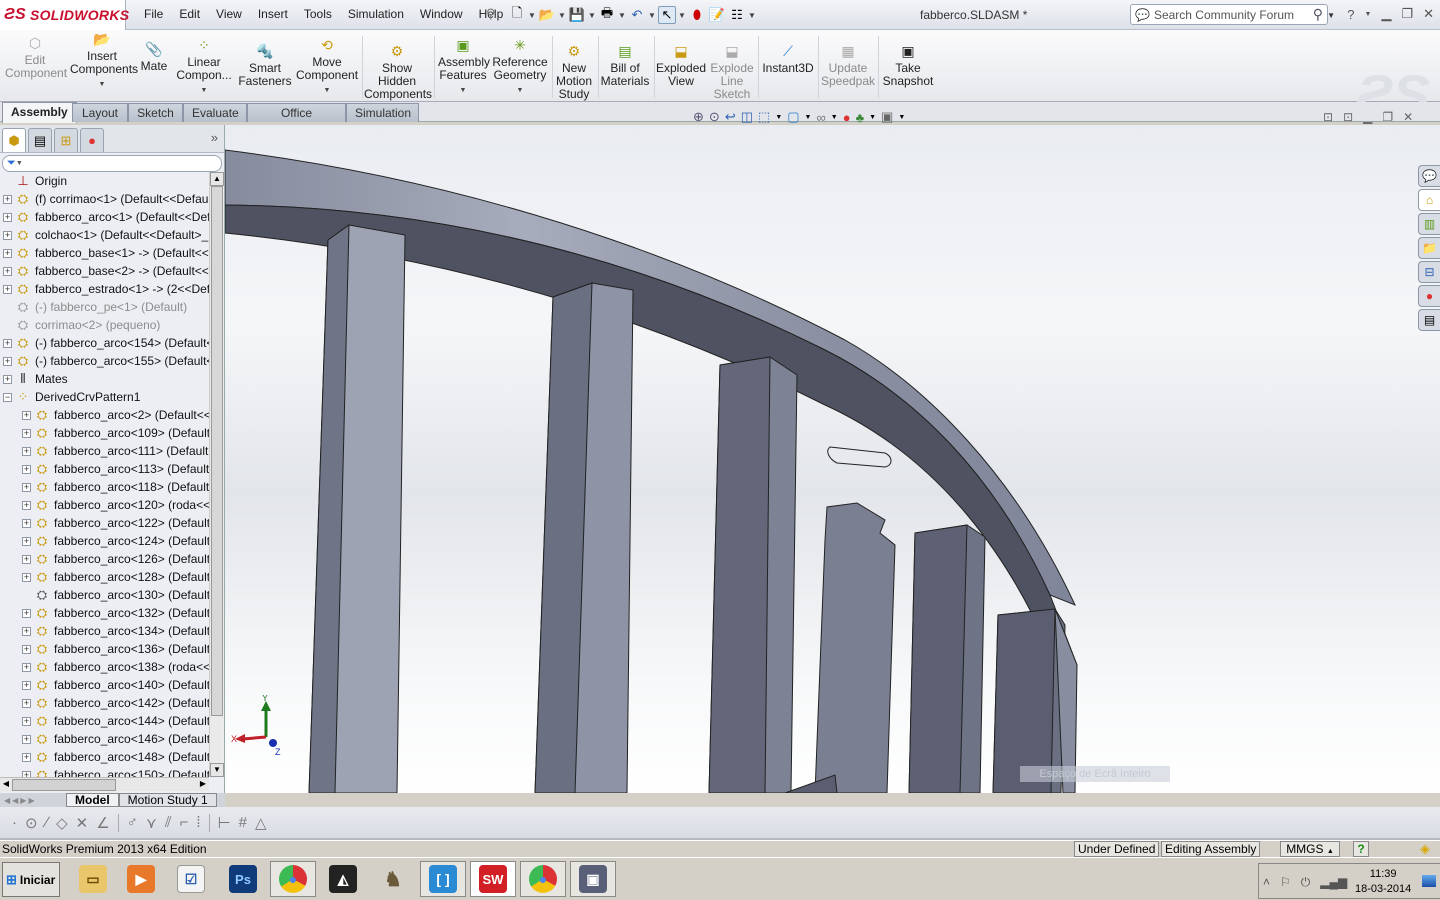 Image resolution: width=1440 pixels, height=900 pixels. Describe the element at coordinates (141, 879) in the screenshot. I see `taskbar-media-player: ▶` at that location.